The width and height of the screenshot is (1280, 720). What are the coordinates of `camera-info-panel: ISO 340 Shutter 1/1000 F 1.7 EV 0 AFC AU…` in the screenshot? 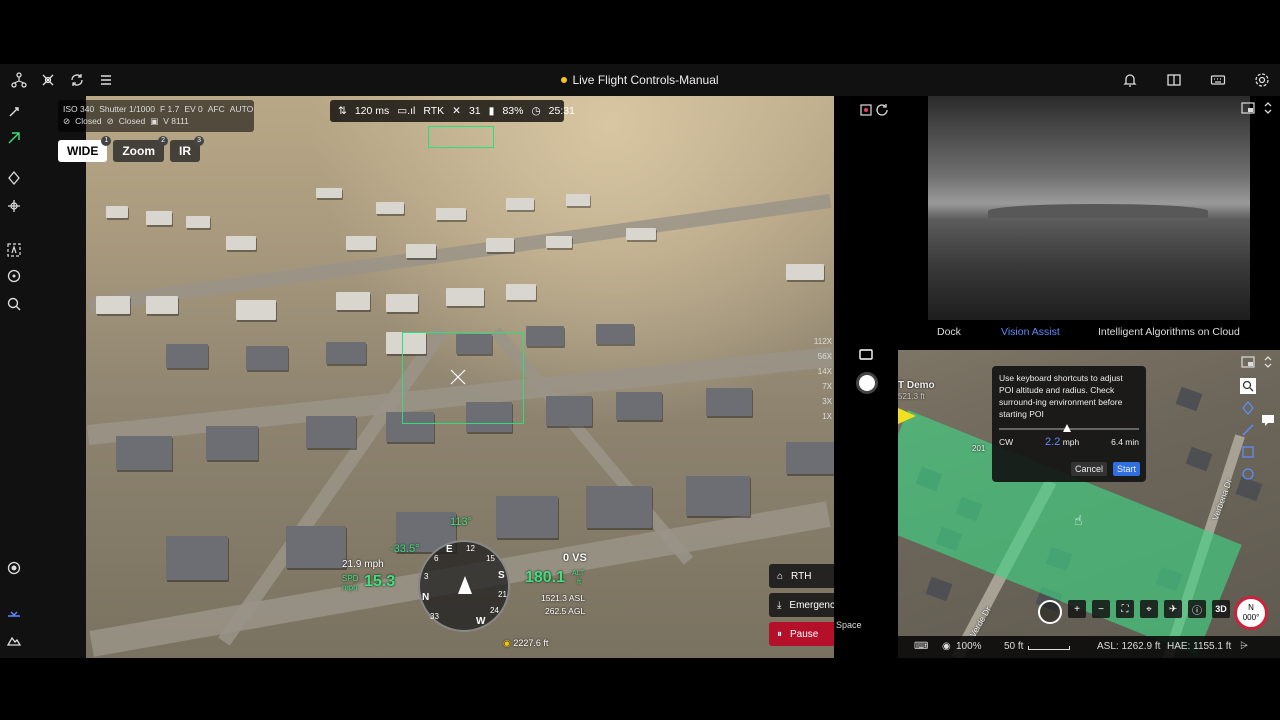 It's located at (156, 116).